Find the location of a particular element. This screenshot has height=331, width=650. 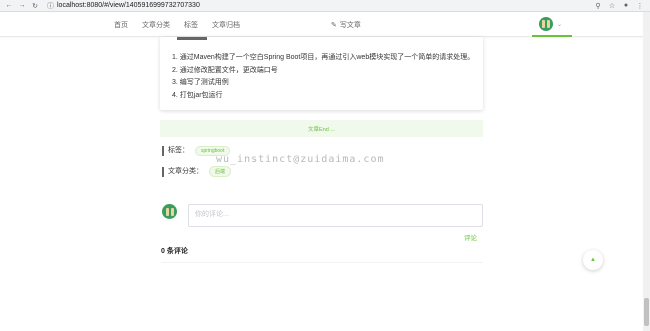

submit-comment-button: 评论 is located at coordinates (470, 237).